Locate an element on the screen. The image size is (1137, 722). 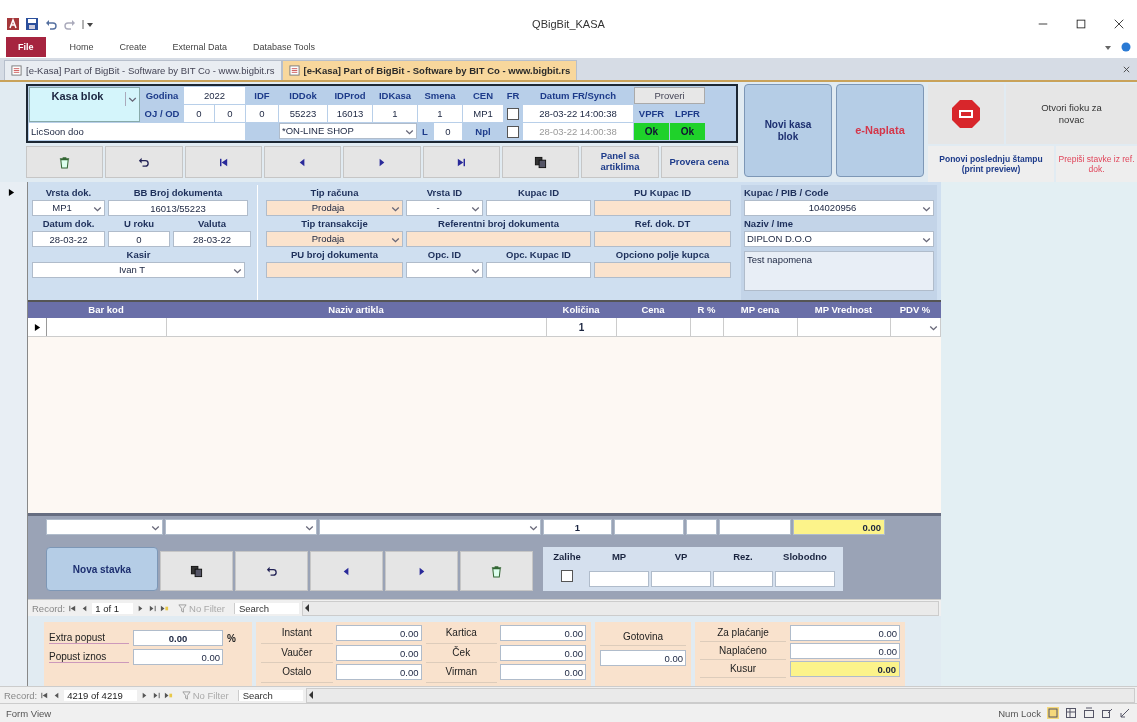
open-drawer-button: Otvori fioku za novac is located at coordinates (1071, 114).